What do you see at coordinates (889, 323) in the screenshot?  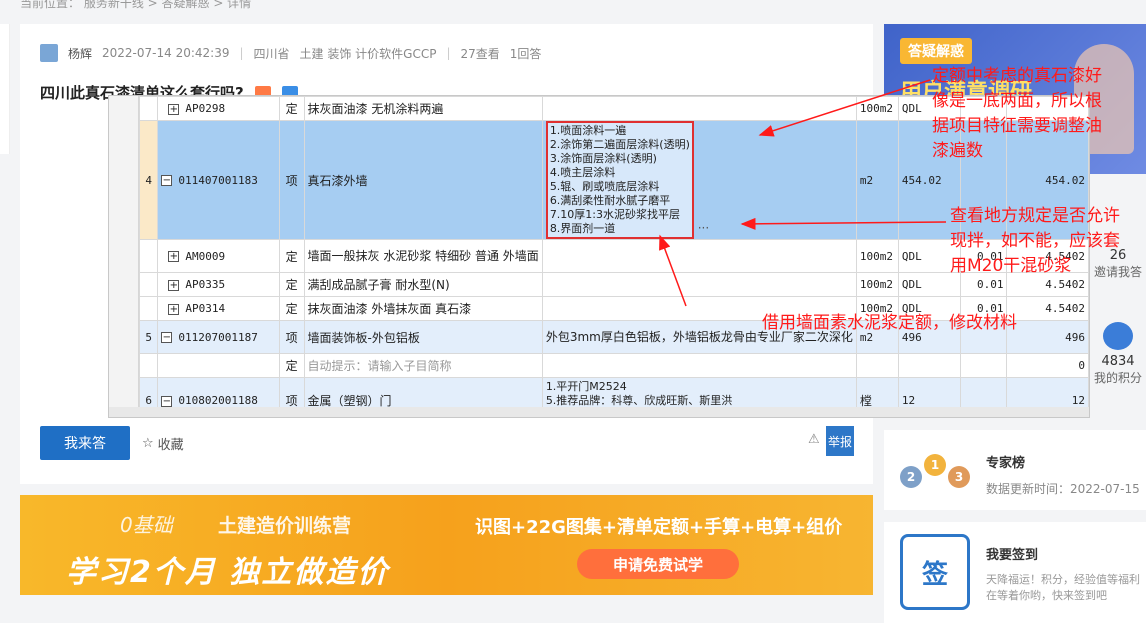 I see `annotation-note-3: 借用墙面素水泥浆定额，修改材料` at bounding box center [889, 323].